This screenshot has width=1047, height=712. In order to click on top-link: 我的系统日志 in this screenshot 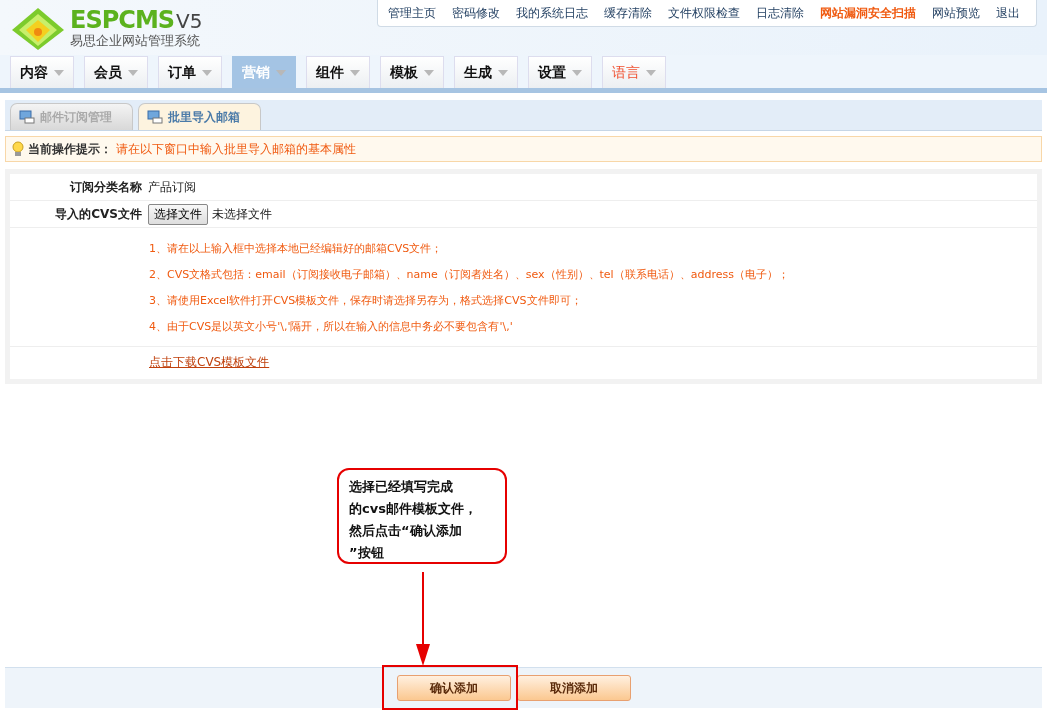, I will do `click(552, 13)`.